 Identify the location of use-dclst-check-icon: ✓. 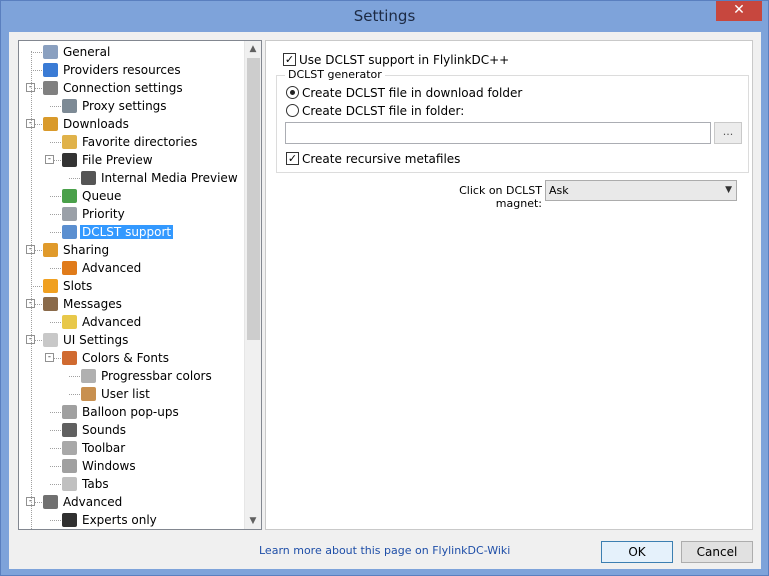
(289, 59).